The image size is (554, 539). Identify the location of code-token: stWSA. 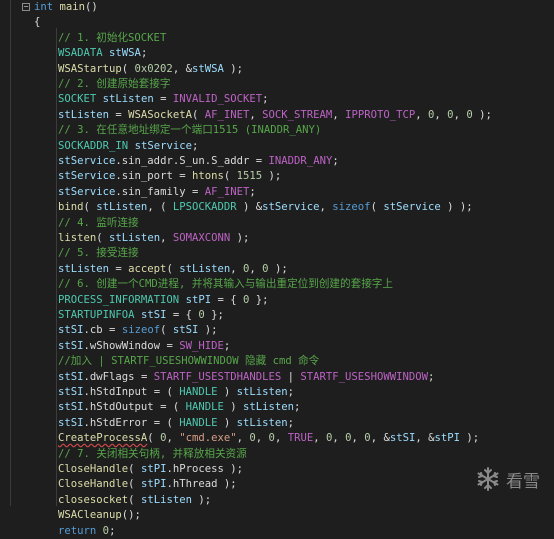
(207, 68).